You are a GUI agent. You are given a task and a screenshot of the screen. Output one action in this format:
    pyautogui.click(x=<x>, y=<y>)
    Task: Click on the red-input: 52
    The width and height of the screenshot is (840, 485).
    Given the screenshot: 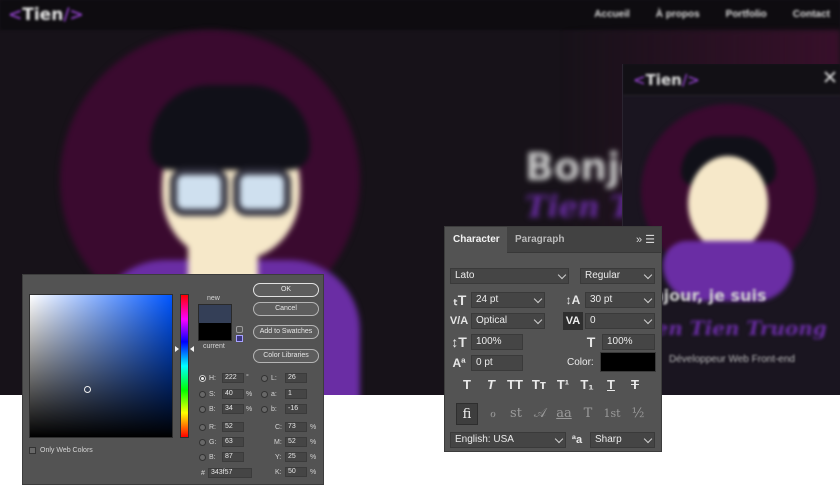 What is the action you would take?
    pyautogui.click(x=233, y=427)
    